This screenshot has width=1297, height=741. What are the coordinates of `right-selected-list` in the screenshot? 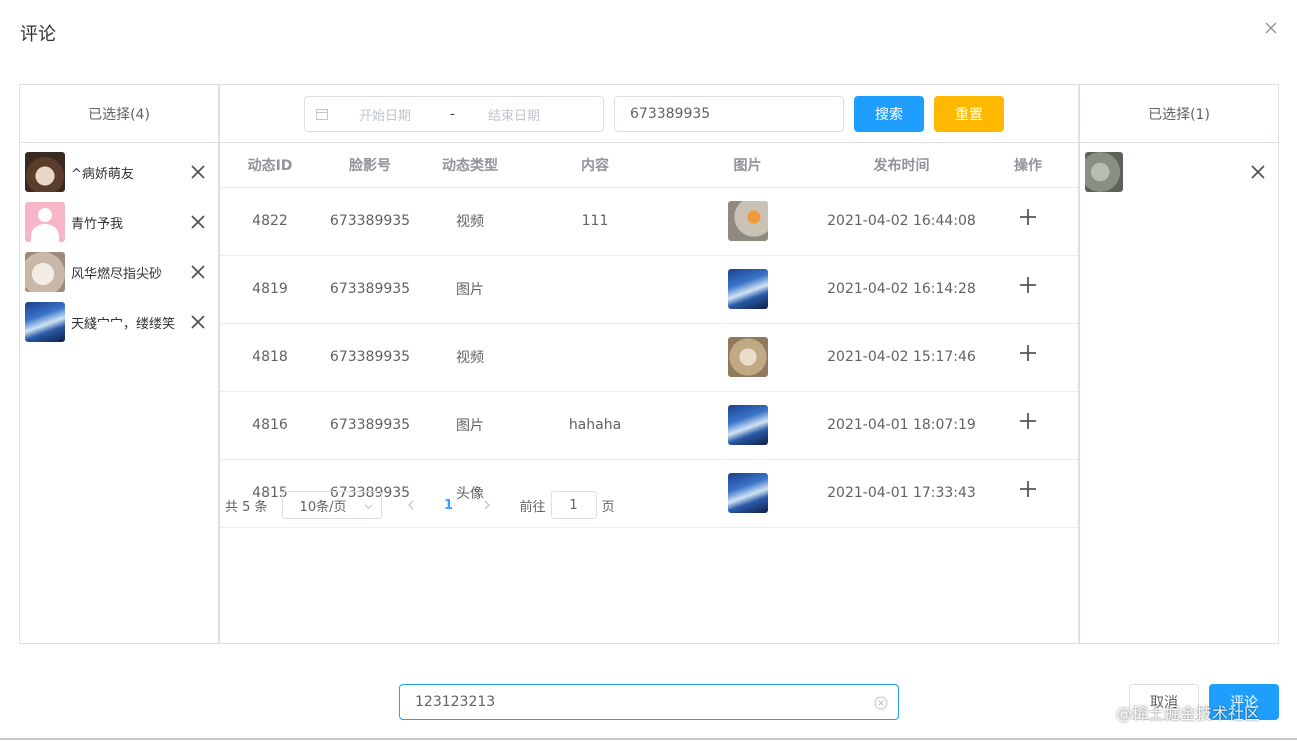 It's located at (1179, 170).